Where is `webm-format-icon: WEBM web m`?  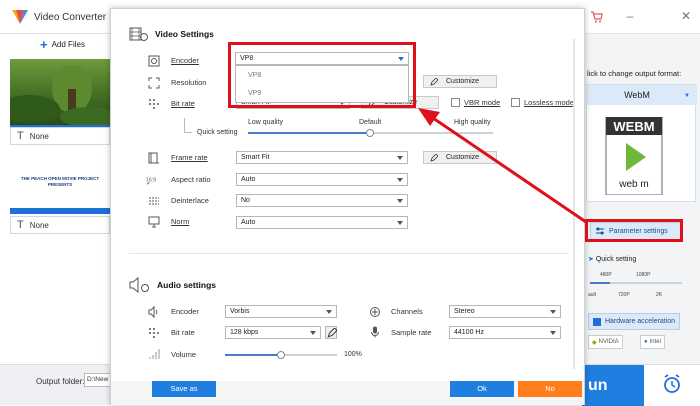 webm-format-icon: WEBM web m is located at coordinates (634, 156).